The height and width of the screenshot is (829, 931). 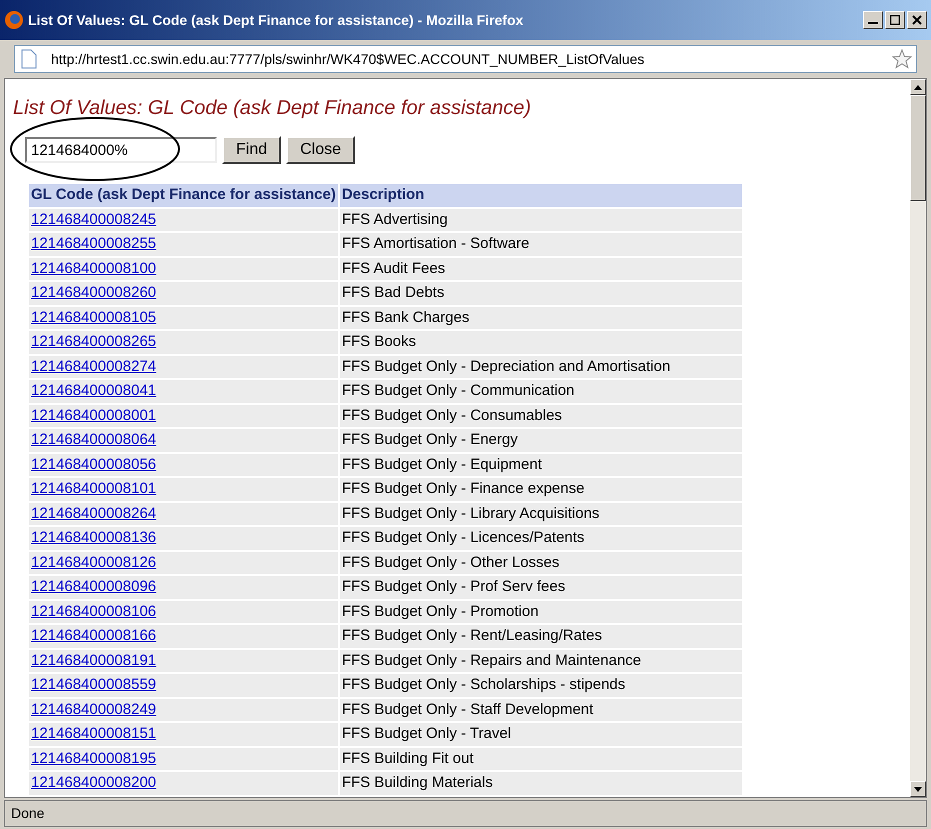 What do you see at coordinates (93, 439) in the screenshot?
I see `code-link: 121468400008064` at bounding box center [93, 439].